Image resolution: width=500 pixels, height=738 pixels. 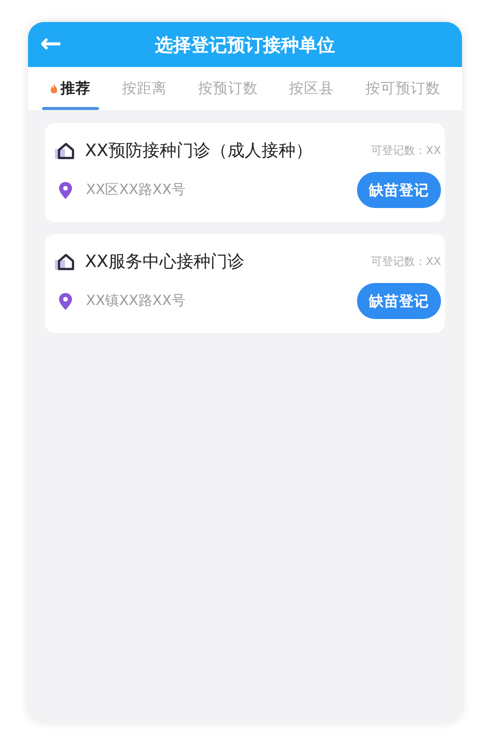 What do you see at coordinates (311, 88) in the screenshot?
I see `tab: 按区县` at bounding box center [311, 88].